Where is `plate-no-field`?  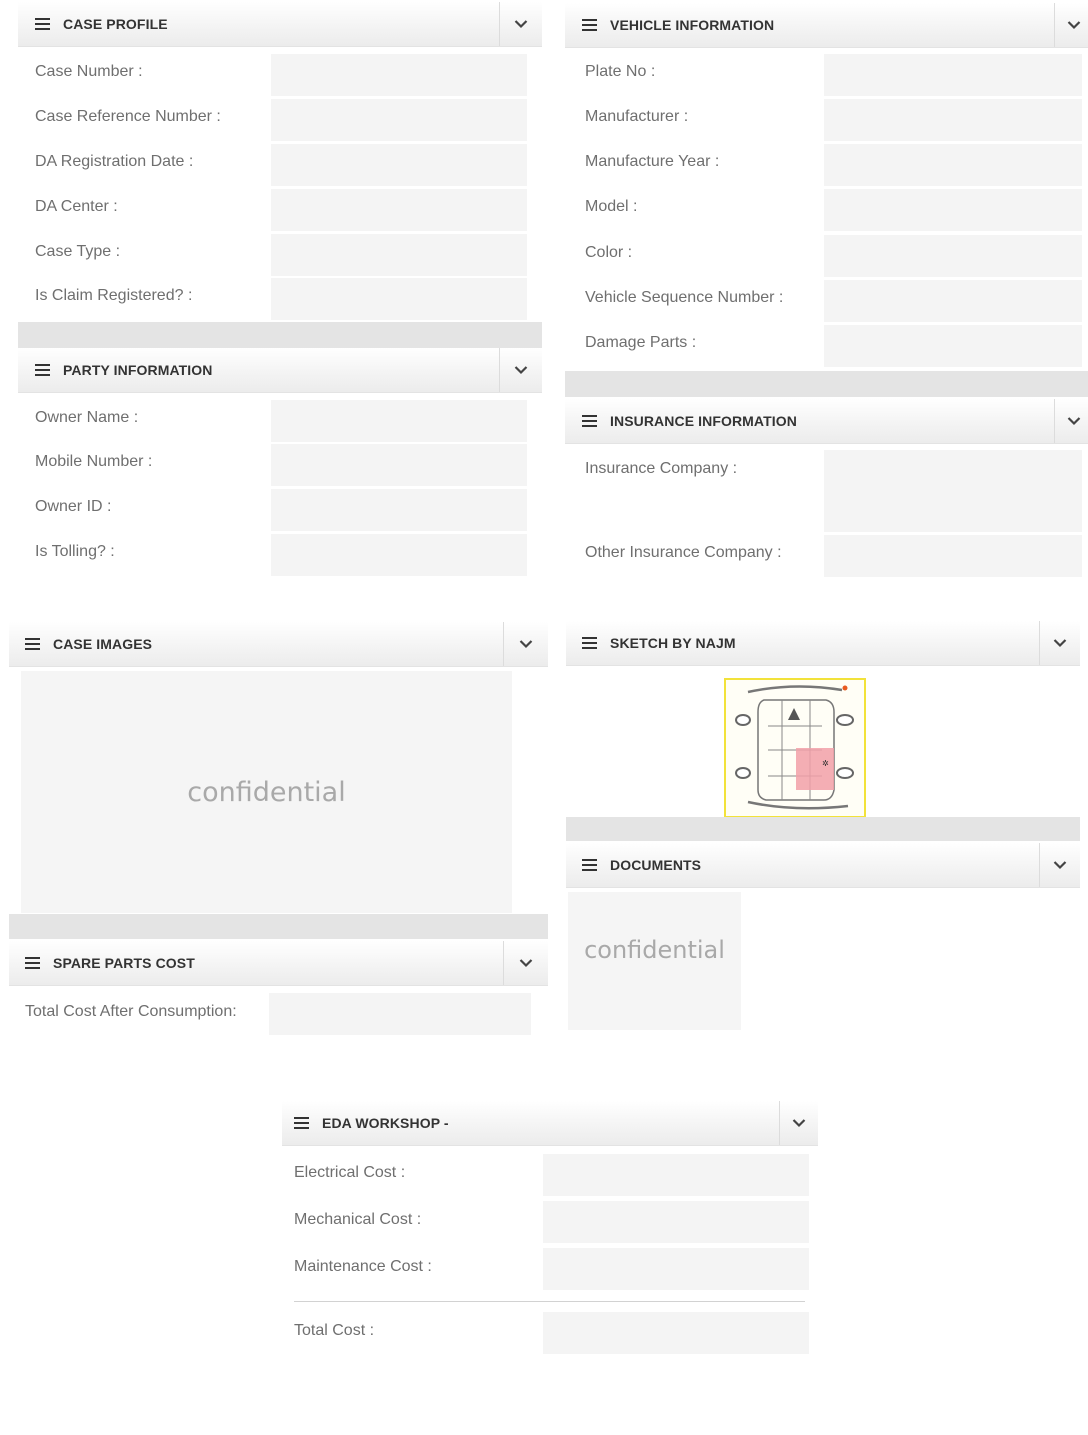 plate-no-field is located at coordinates (953, 75).